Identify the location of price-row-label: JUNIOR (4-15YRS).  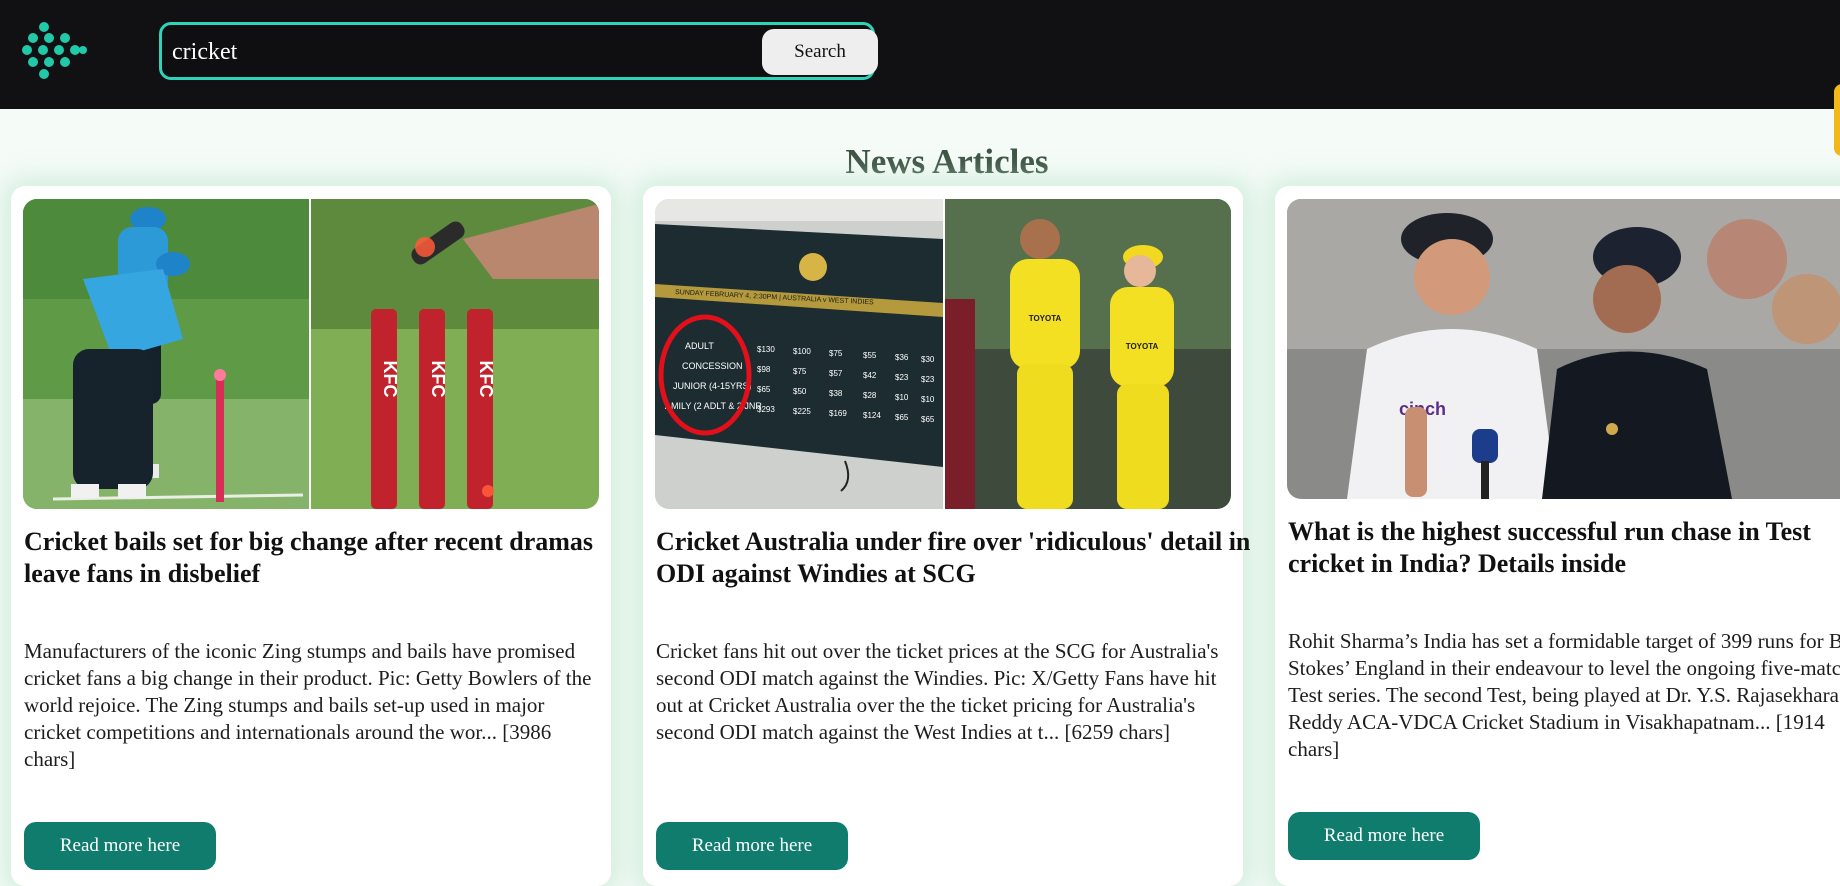
(712, 386).